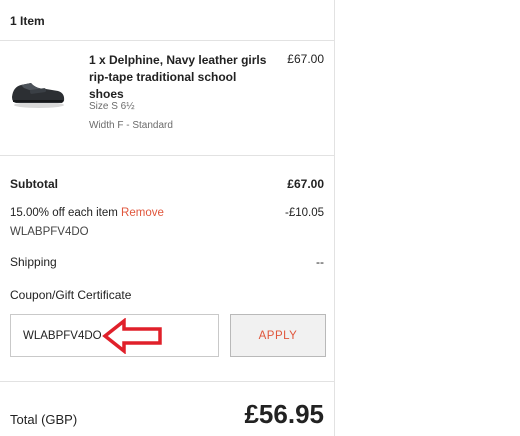 This screenshot has height=436, width=520. I want to click on items-count: 1 Item, so click(27, 21).